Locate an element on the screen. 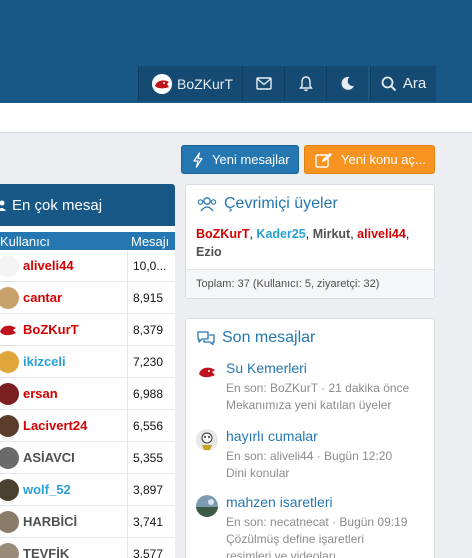 Image resolution: width=472 pixels, height=558 pixels. poster-cell: Lacivert24 is located at coordinates (64, 425).